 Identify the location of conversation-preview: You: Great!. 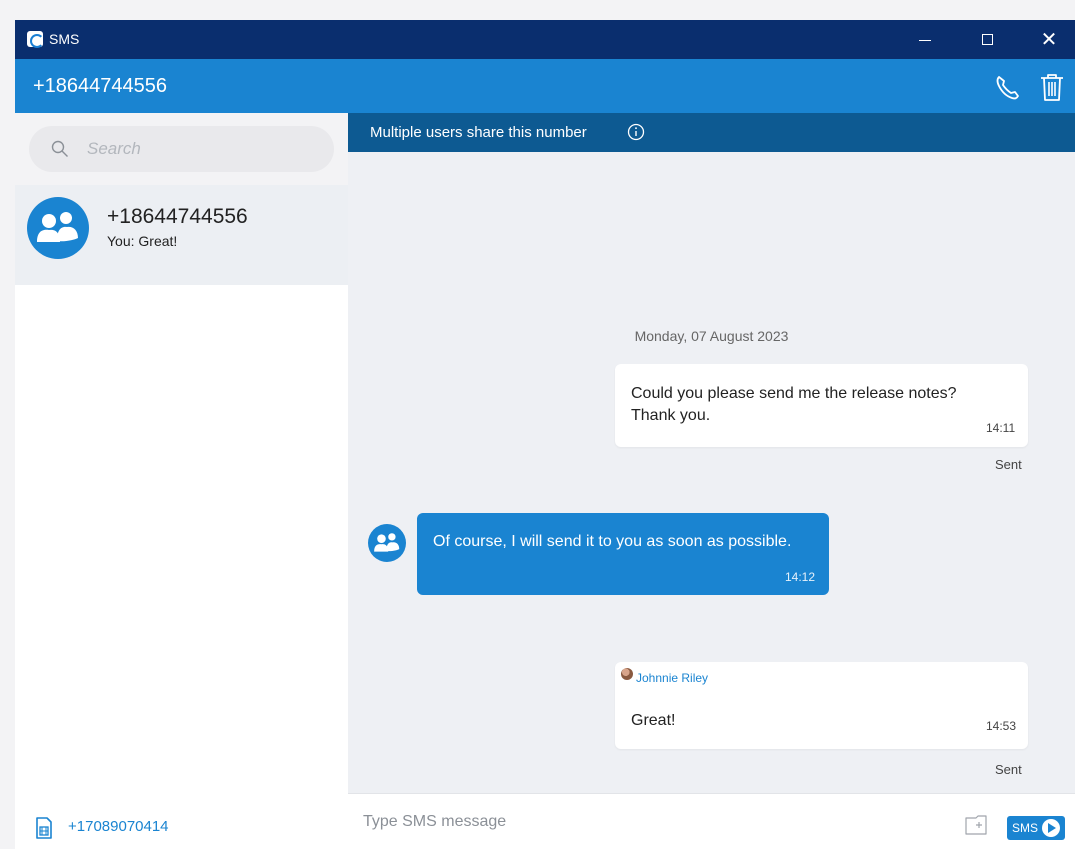
(142, 241).